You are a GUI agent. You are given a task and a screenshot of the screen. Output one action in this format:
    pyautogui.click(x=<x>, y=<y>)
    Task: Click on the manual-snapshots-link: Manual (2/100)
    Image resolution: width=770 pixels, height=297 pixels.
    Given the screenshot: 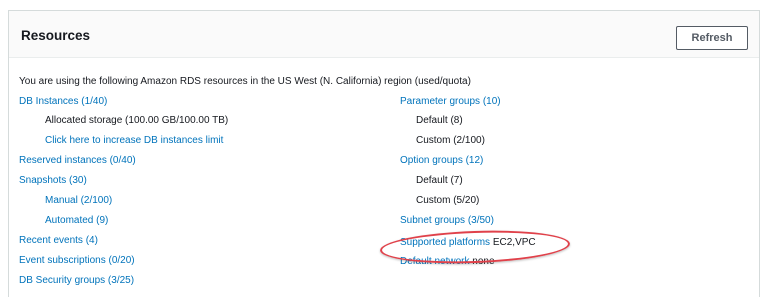 What is the action you would take?
    pyautogui.click(x=78, y=201)
    